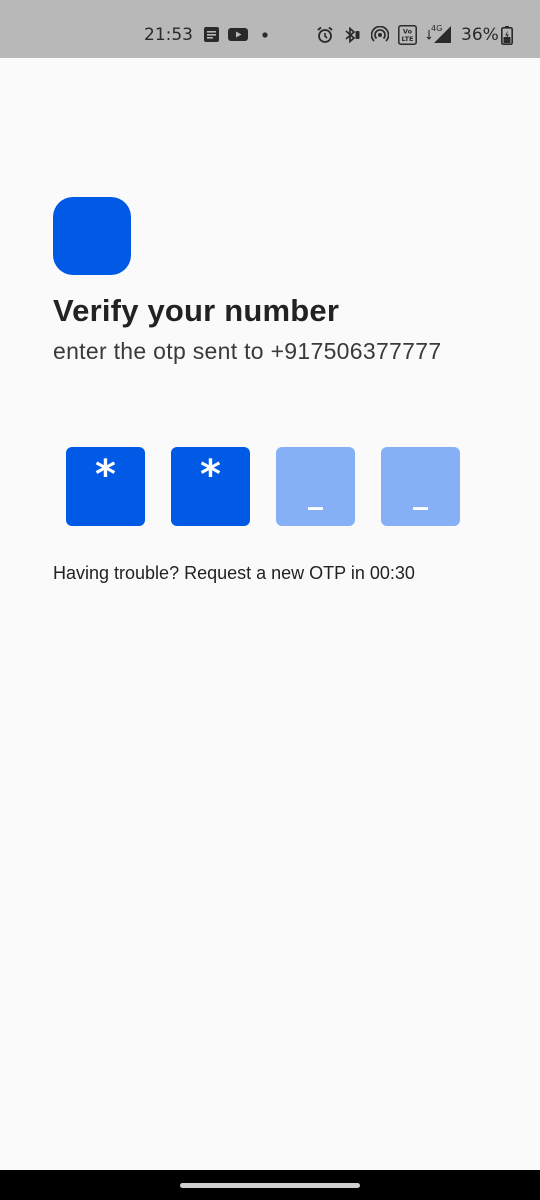  I want to click on otp-digit-1-value: *, so click(105, 475).